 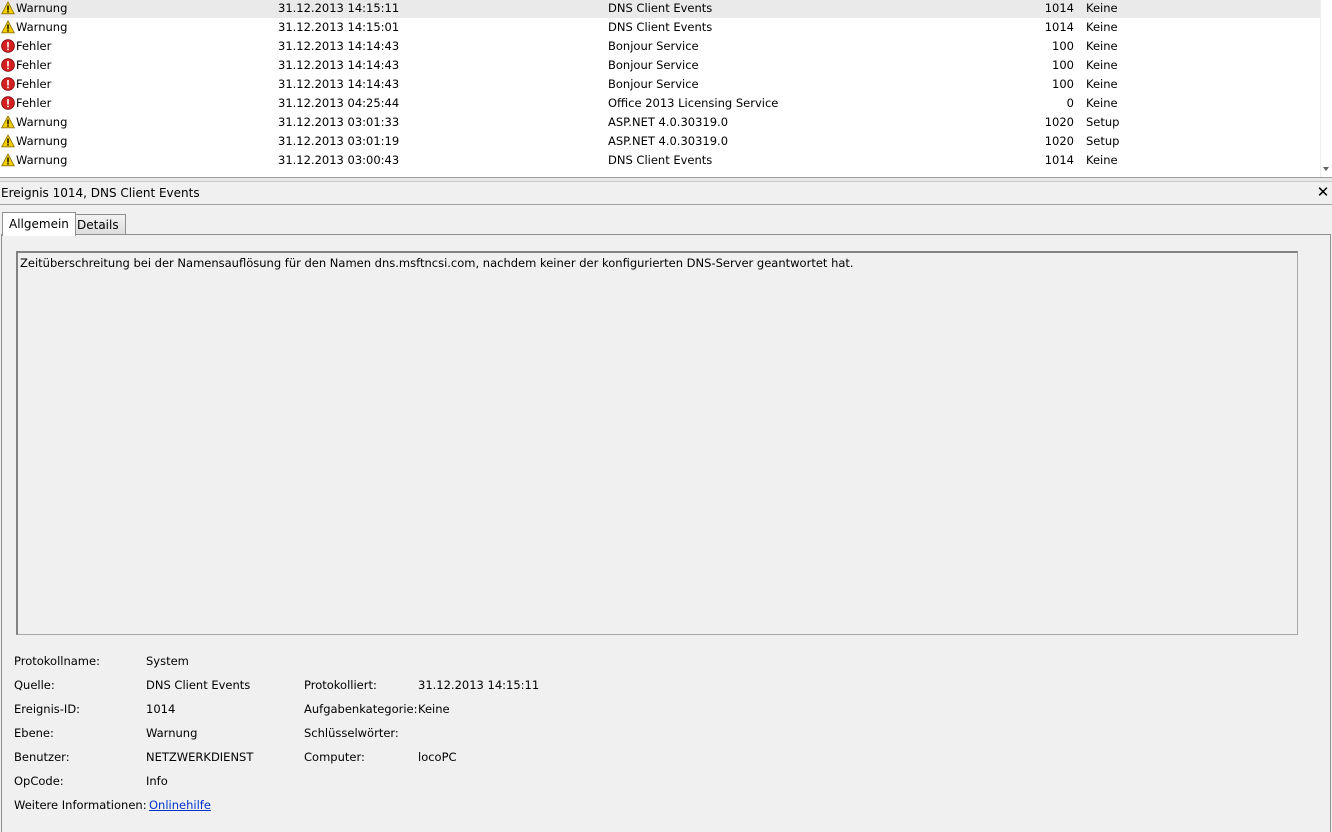 I want to click on logged-label: Protokolliert:, so click(x=340, y=685).